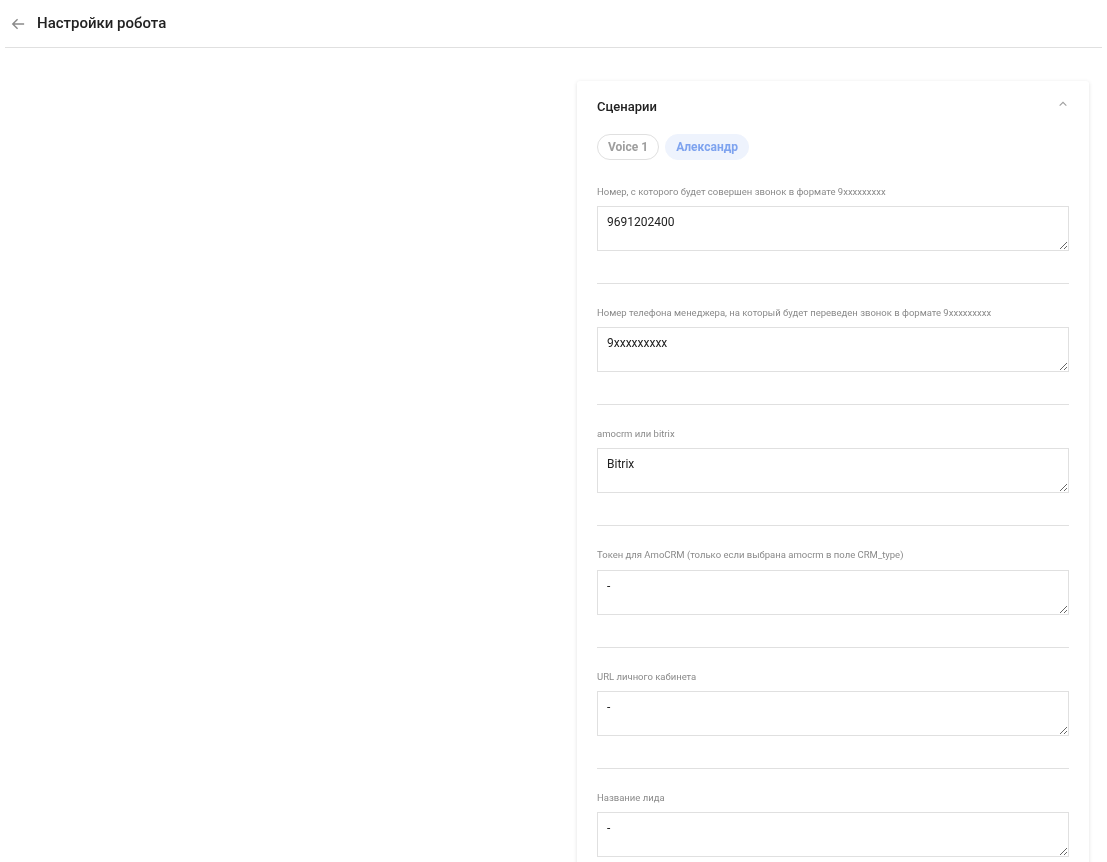 The image size is (1107, 862). I want to click on card-title: Сценарии, so click(627, 107).